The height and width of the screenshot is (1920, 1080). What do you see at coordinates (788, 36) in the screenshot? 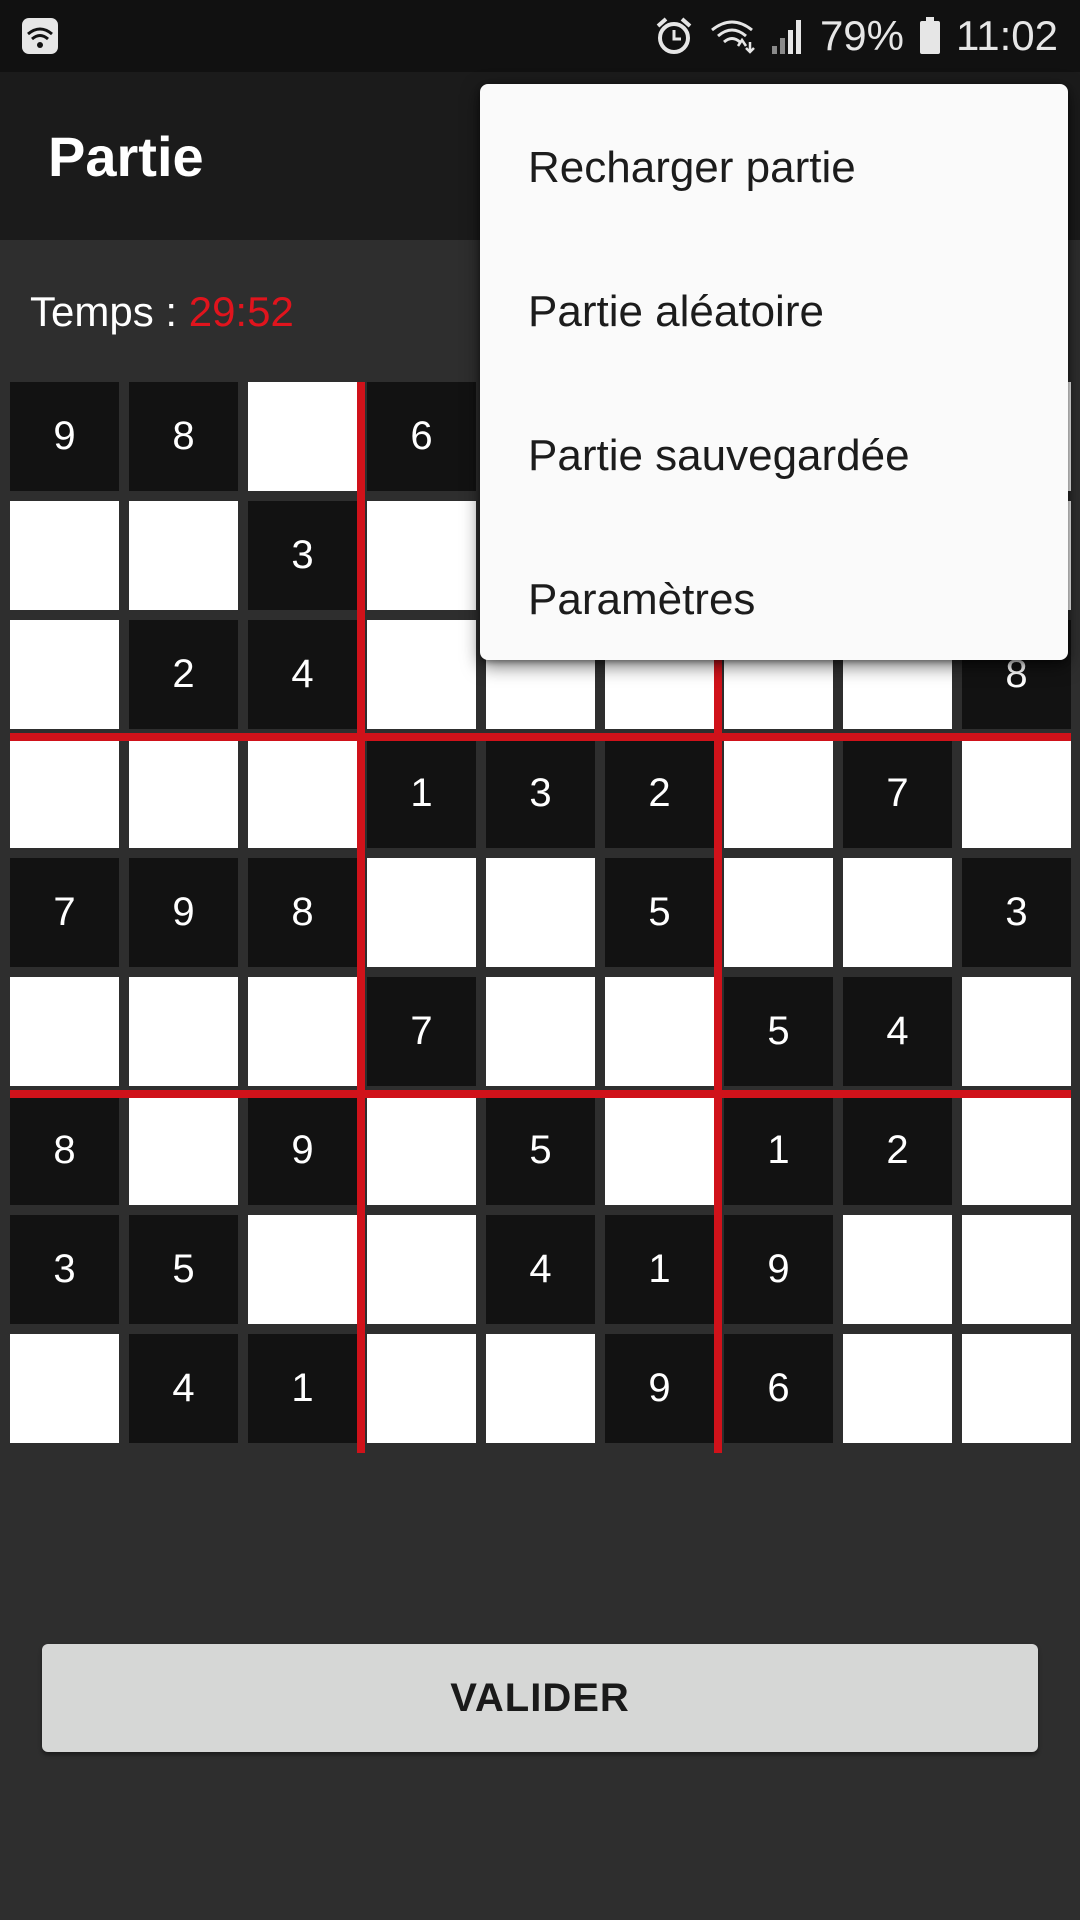
I see `signal-icon` at bounding box center [788, 36].